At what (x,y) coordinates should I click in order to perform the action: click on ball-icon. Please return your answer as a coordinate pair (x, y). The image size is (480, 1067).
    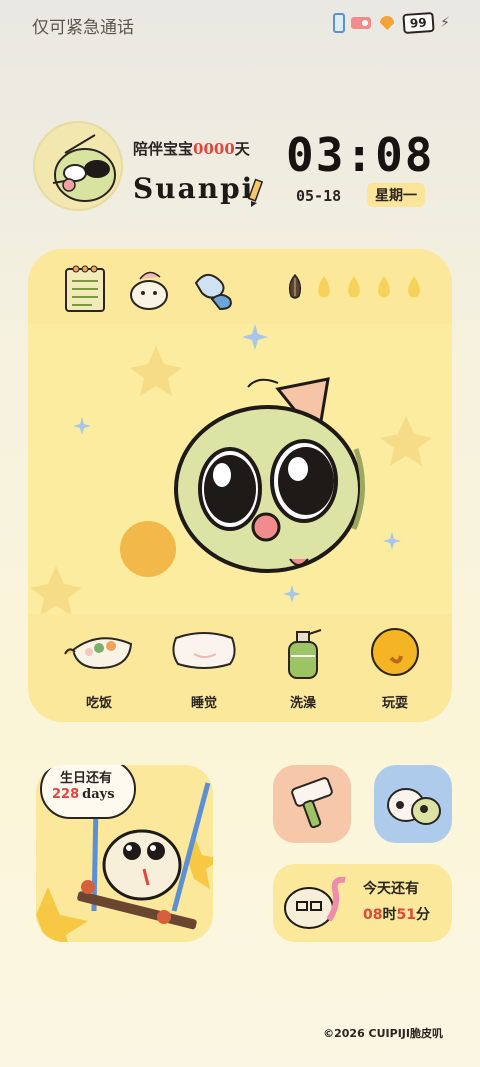
    Looking at the image, I should click on (395, 652).